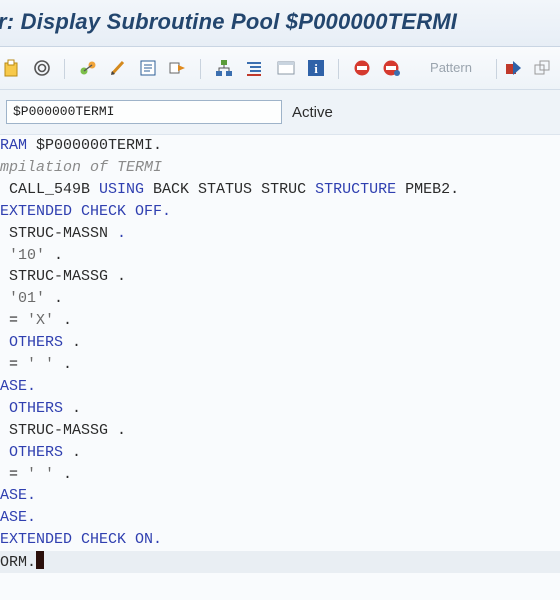 The width and height of the screenshot is (560, 600). Describe the element at coordinates (234, 189) in the screenshot. I see `code-token: BACK STATUS STRUC` at that location.